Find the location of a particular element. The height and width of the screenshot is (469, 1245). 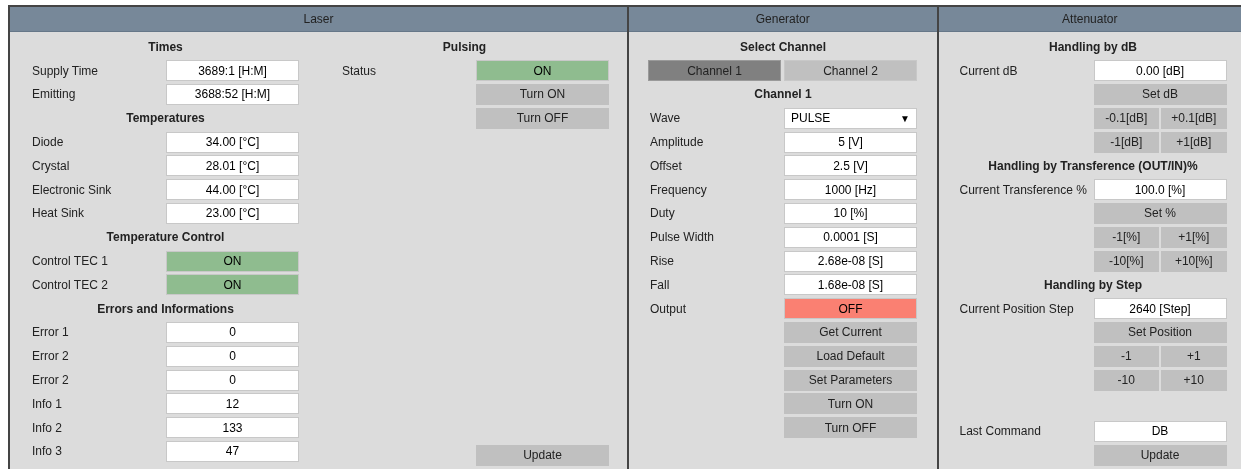

field-label: Info 2 is located at coordinates (48, 428).